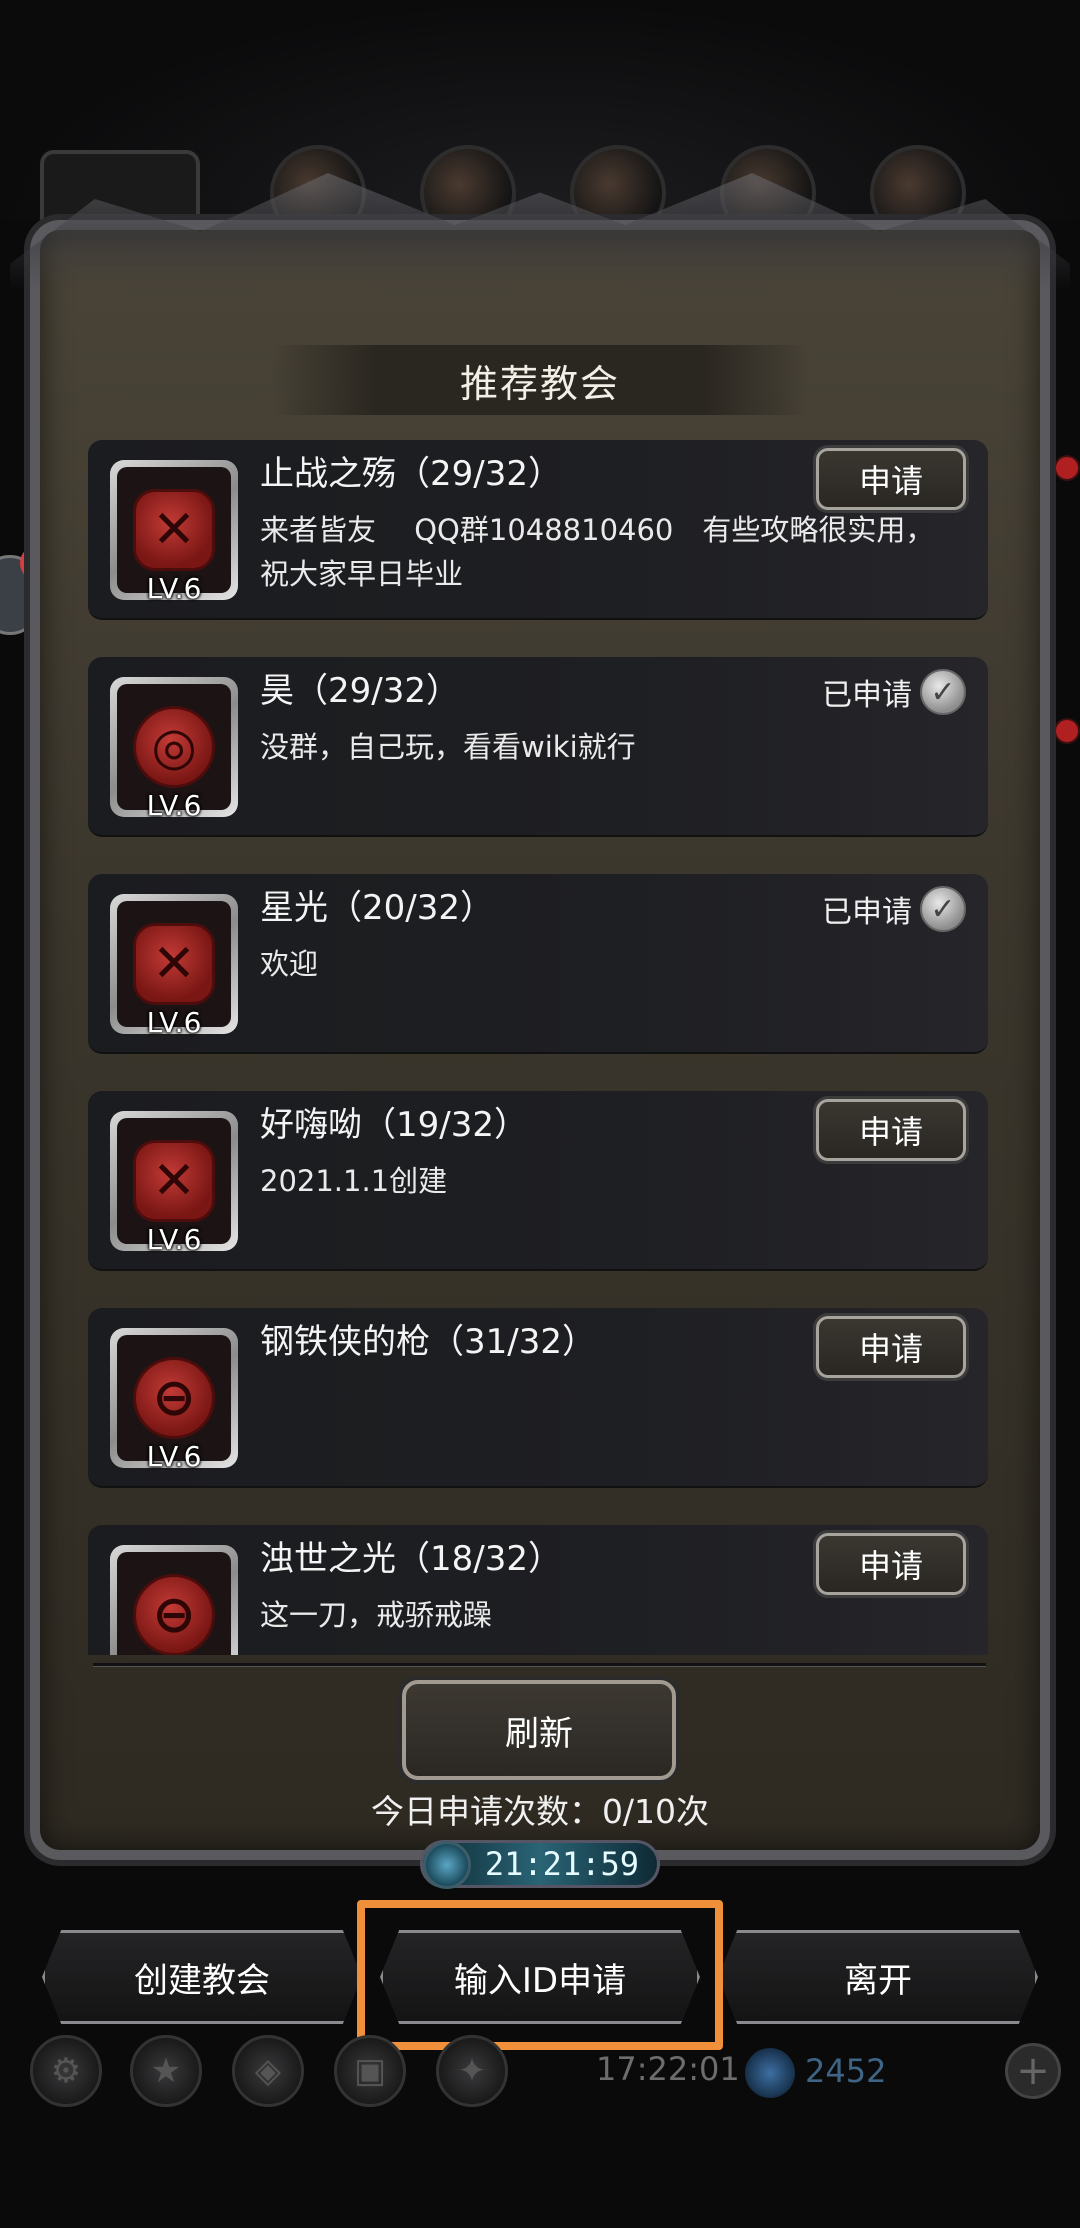 This screenshot has width=1080, height=2228. I want to click on settings-icon: ⚙, so click(66, 2071).